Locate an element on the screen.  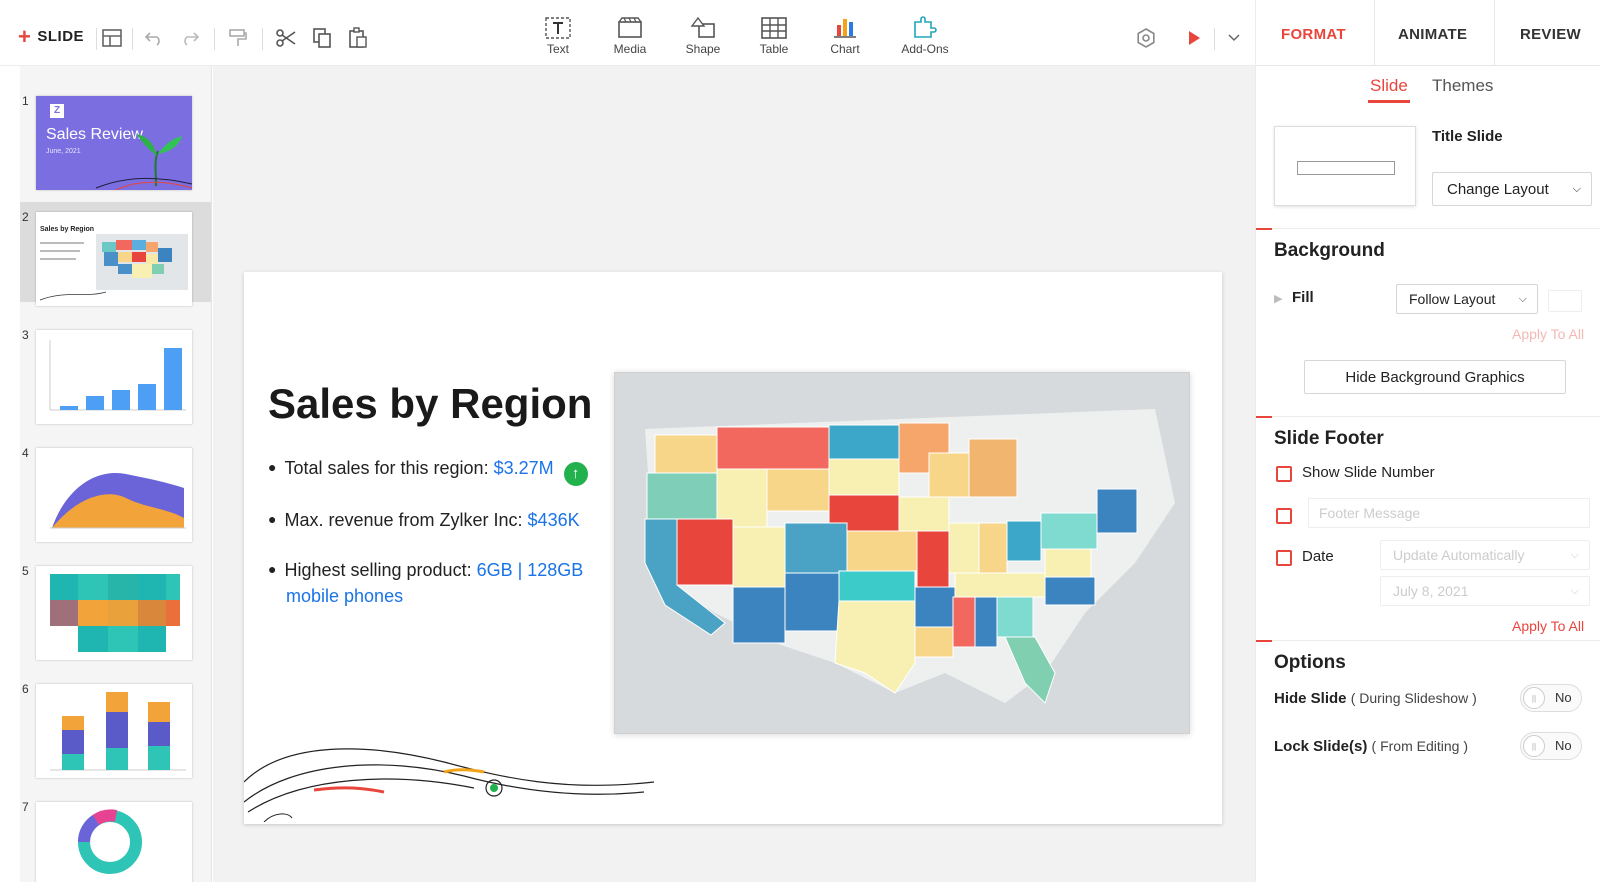
slide-thumbnail-6: 6 is located at coordinates (115, 726).